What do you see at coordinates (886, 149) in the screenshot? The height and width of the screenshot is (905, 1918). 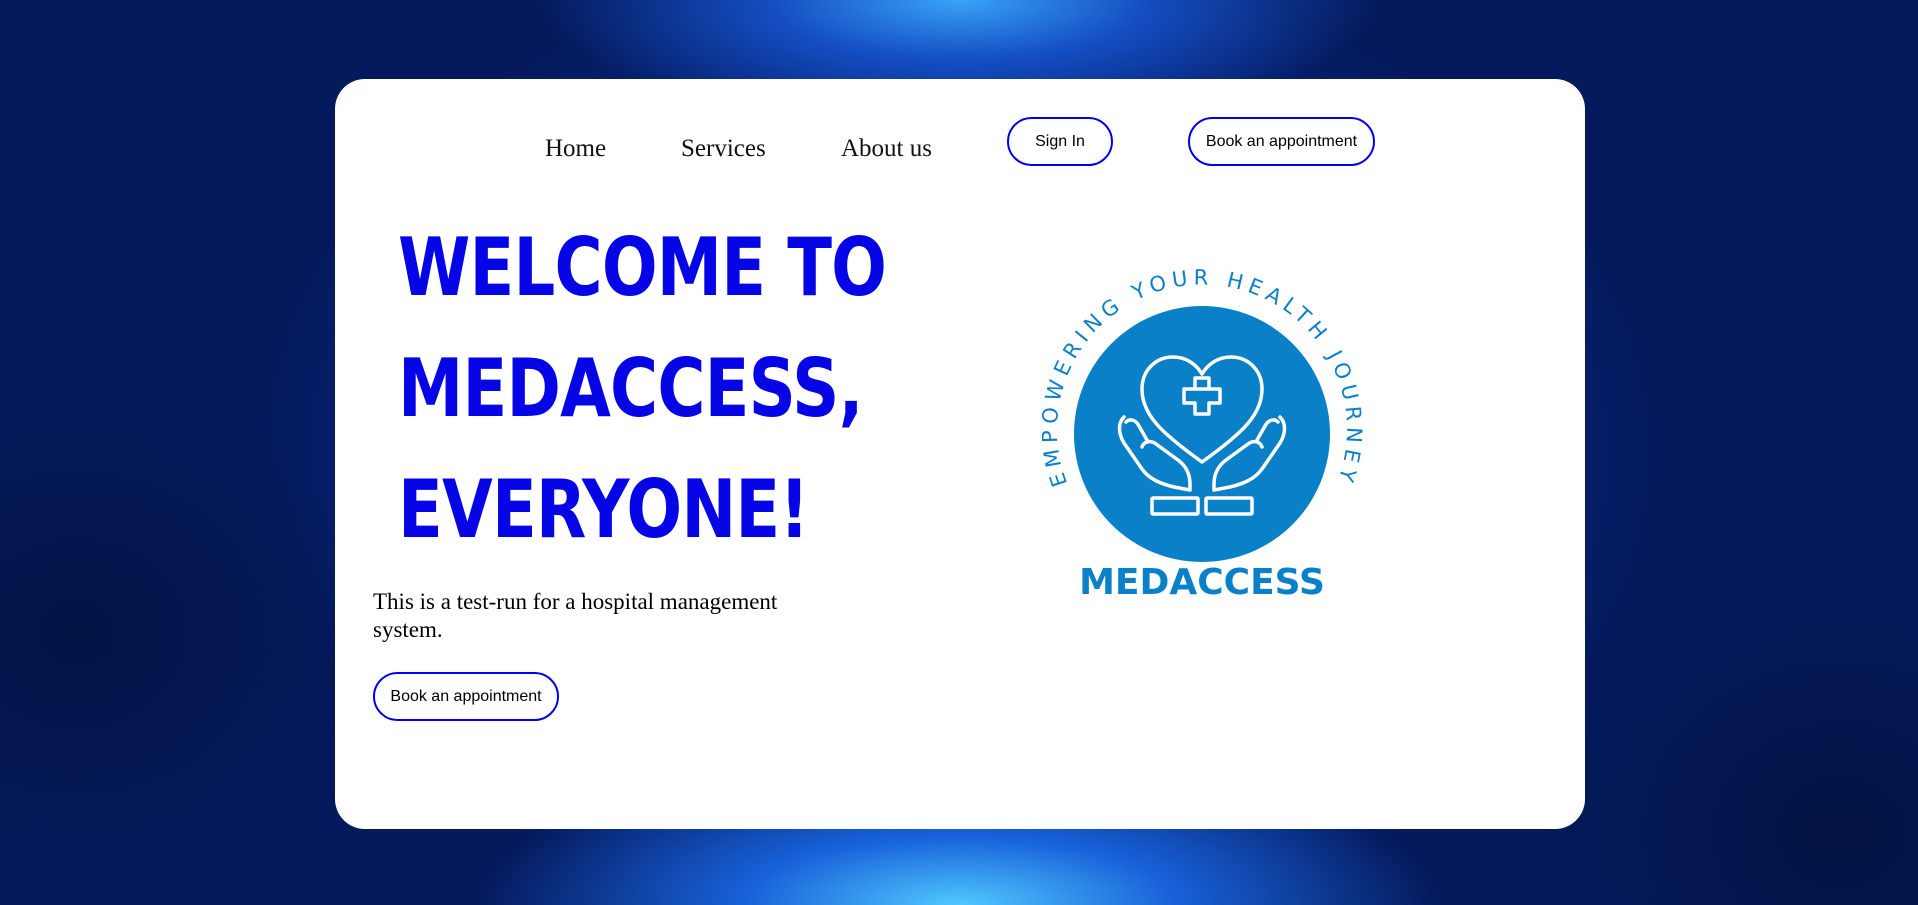 I see `nav-about-link: About us` at bounding box center [886, 149].